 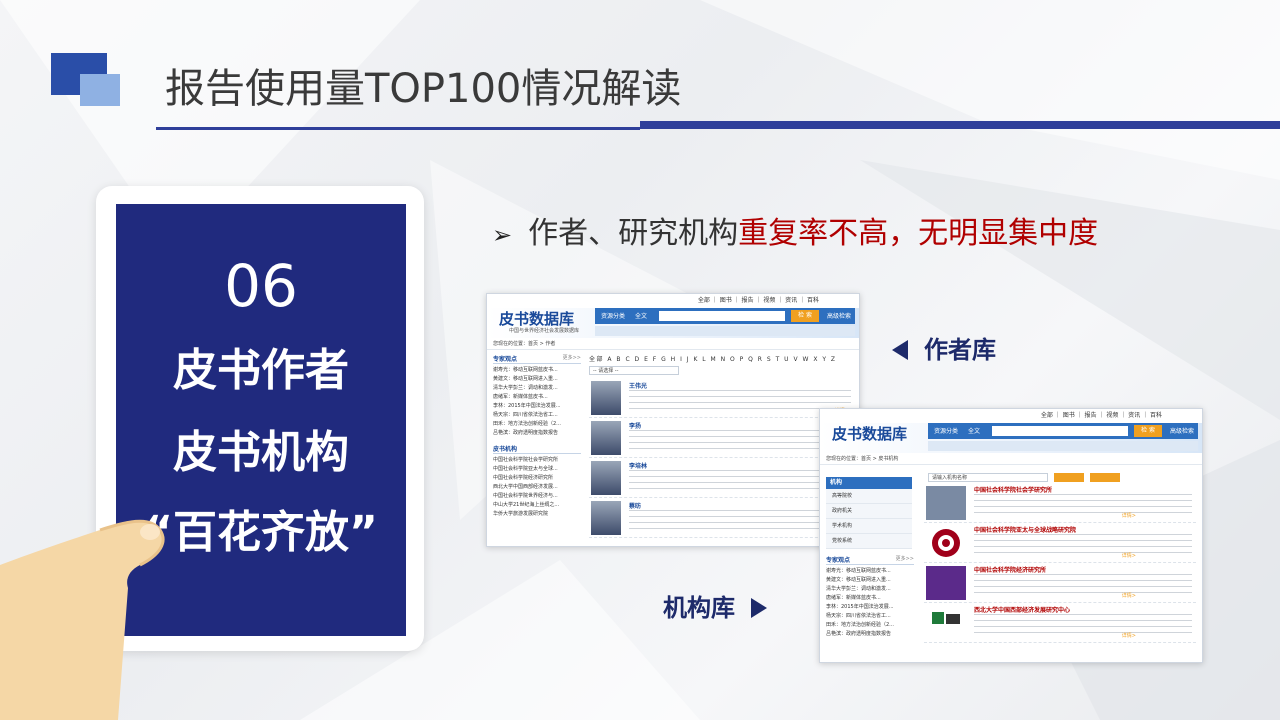 I want to click on author-row: 李扬详情>, so click(x=721, y=438).